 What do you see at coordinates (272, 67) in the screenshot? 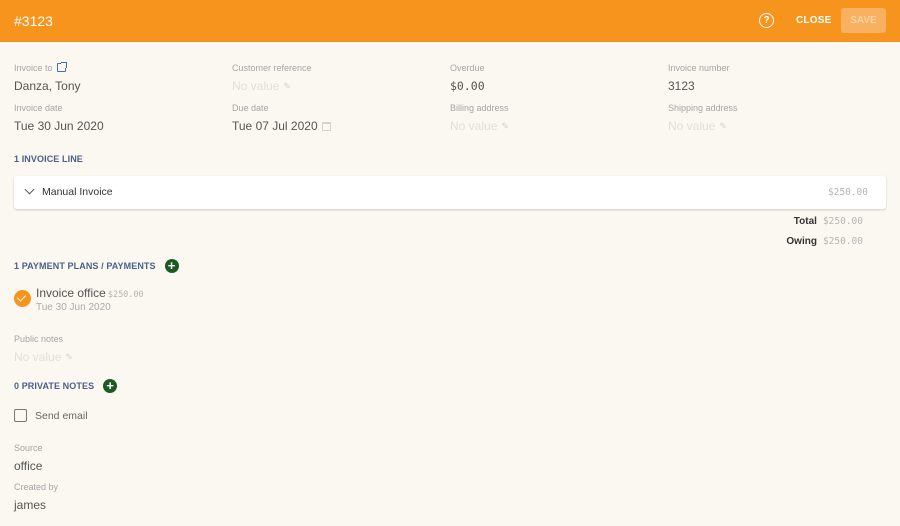
I see `customer-reference-label: Customer reference` at bounding box center [272, 67].